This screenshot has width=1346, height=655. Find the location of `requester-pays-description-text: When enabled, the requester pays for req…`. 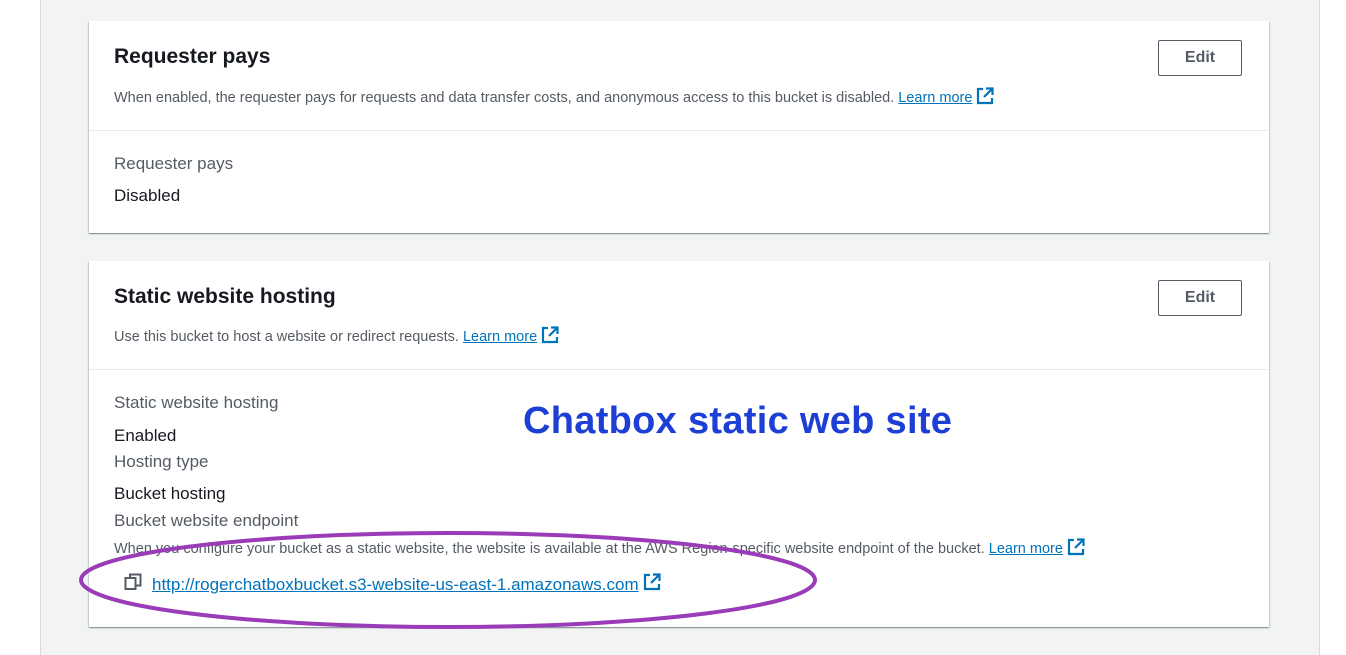

requester-pays-description-text: When enabled, the requester pays for req… is located at coordinates (504, 98).